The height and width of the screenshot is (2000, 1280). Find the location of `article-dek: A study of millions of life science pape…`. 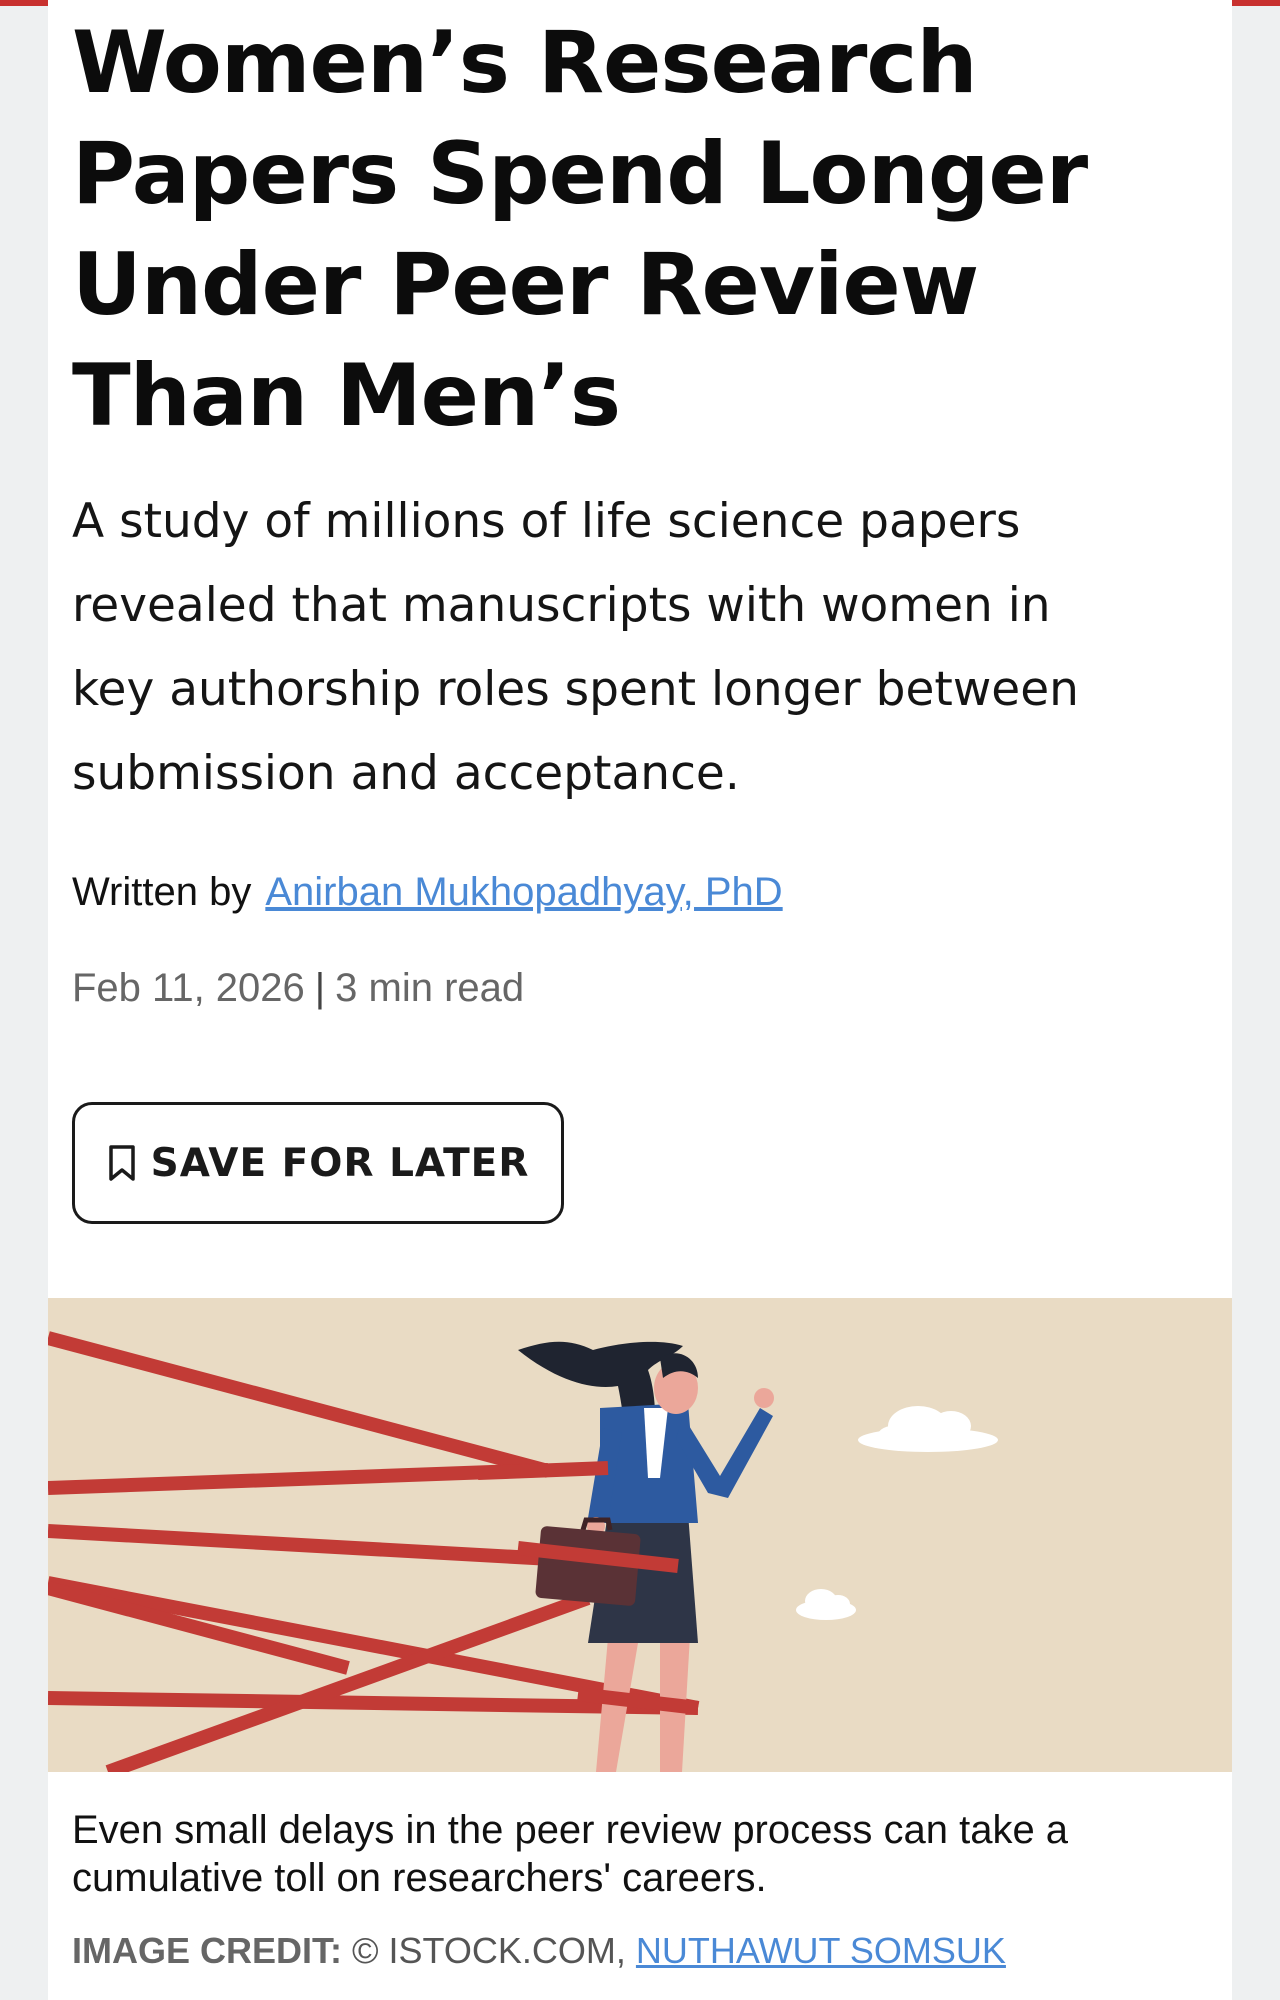

article-dek: A study of millions of life science pape… is located at coordinates (612, 648).